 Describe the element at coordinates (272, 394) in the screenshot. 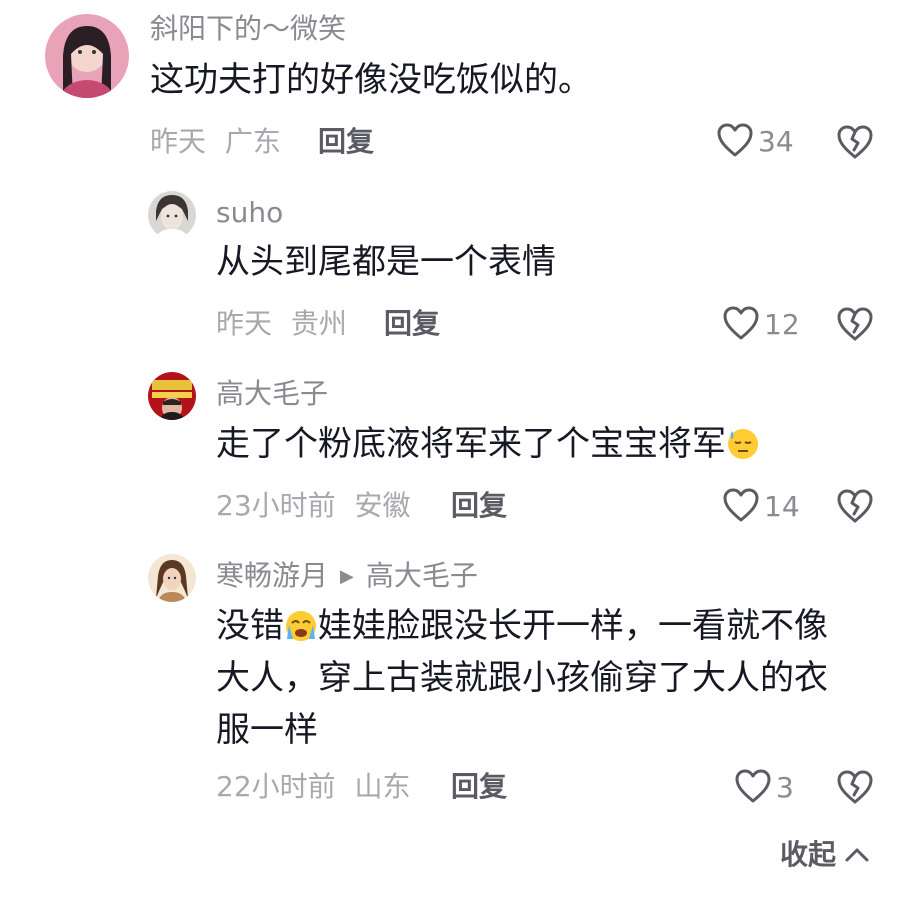

I see `username: 高大毛子` at that location.